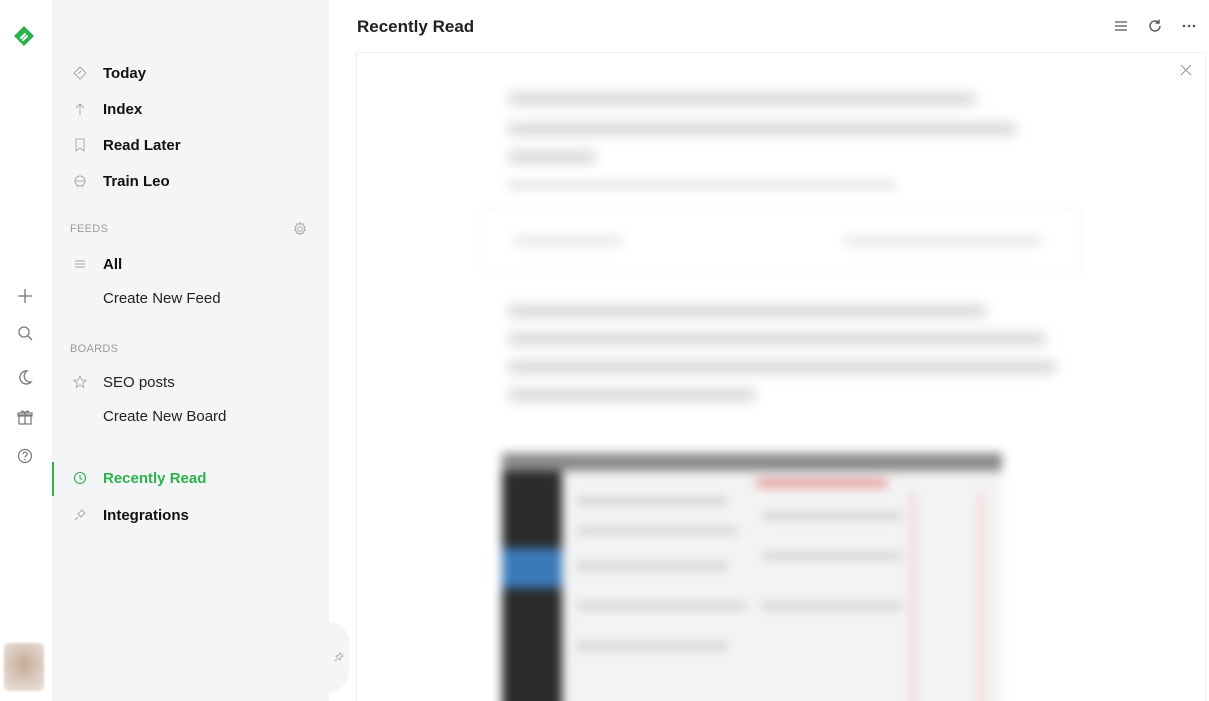 This screenshot has height=701, width=1209. What do you see at coordinates (752, 577) in the screenshot?
I see `article-screenshot-image` at bounding box center [752, 577].